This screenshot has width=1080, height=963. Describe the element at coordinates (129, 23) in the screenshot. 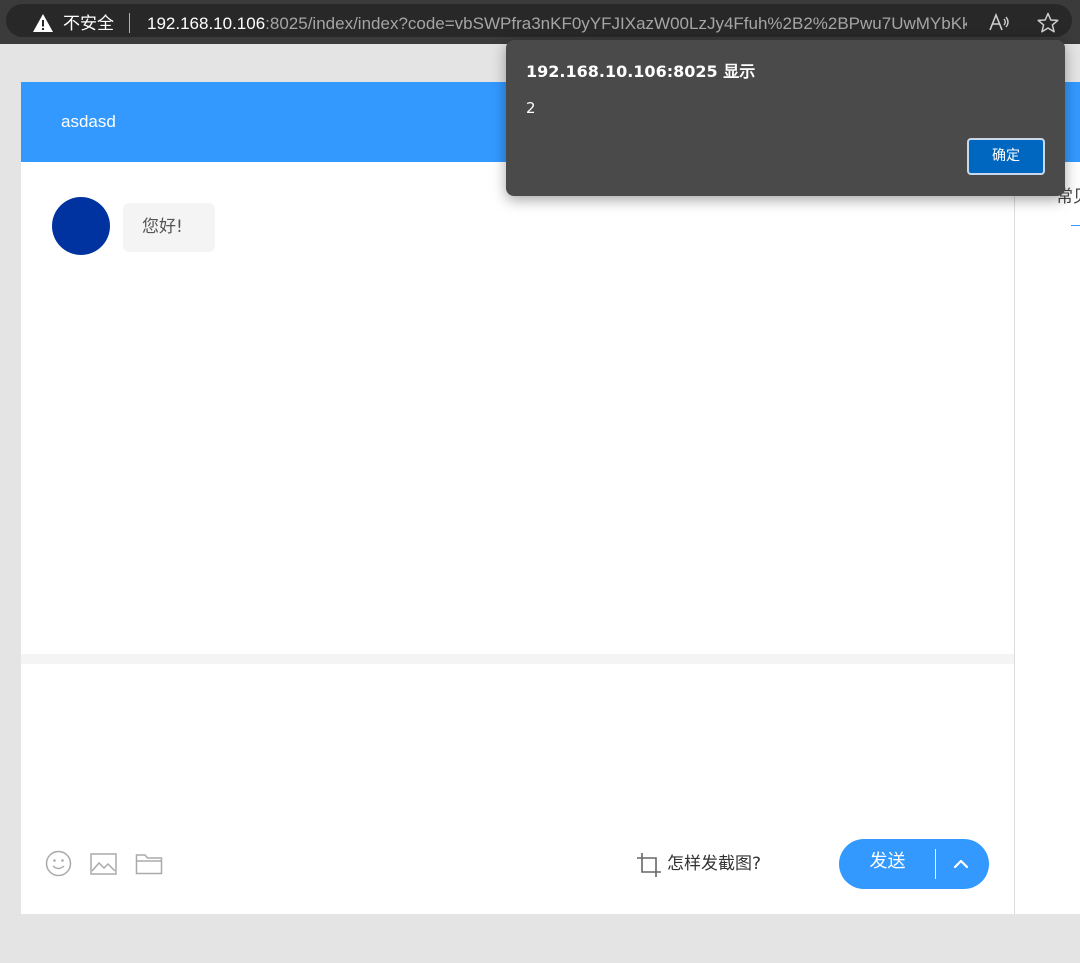

I see `address-separator` at that location.